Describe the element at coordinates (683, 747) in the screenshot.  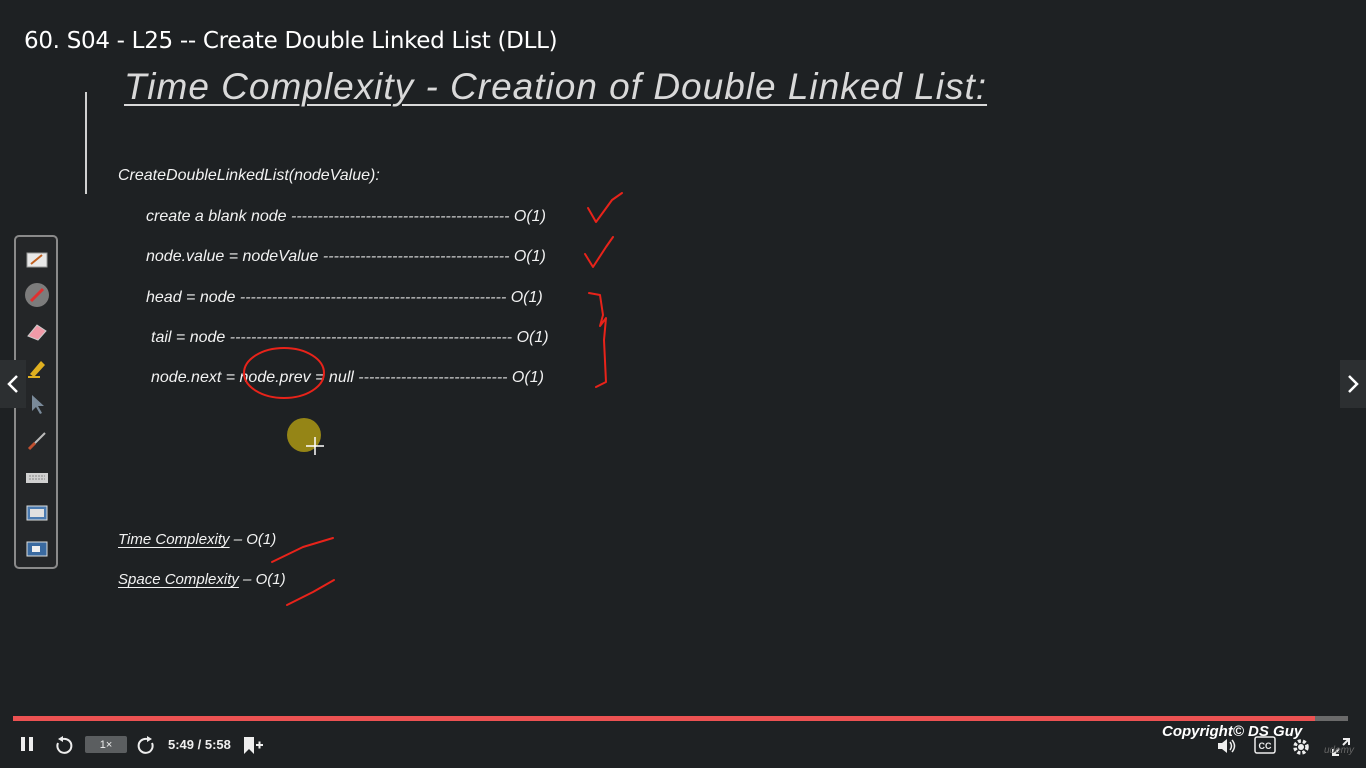
I see `player-controls: 1× 5:49 / 5:58 CC` at that location.